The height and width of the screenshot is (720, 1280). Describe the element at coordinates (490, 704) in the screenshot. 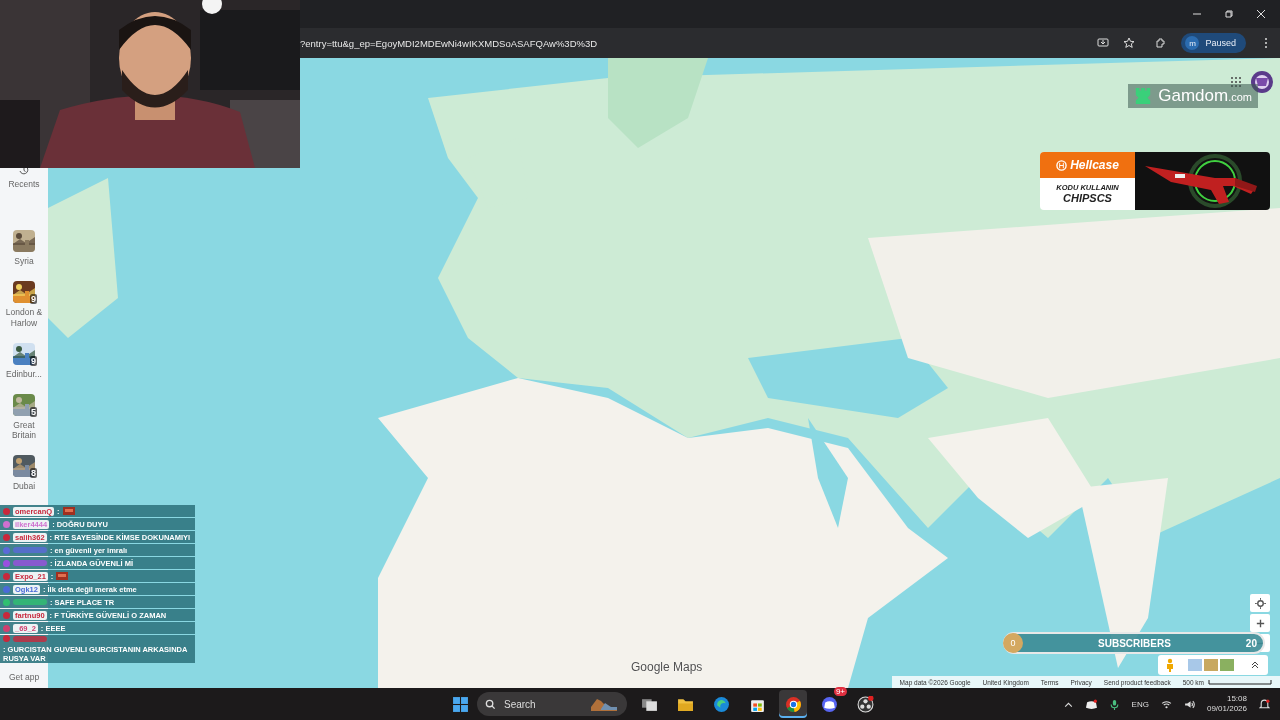

I see `search-icon` at that location.